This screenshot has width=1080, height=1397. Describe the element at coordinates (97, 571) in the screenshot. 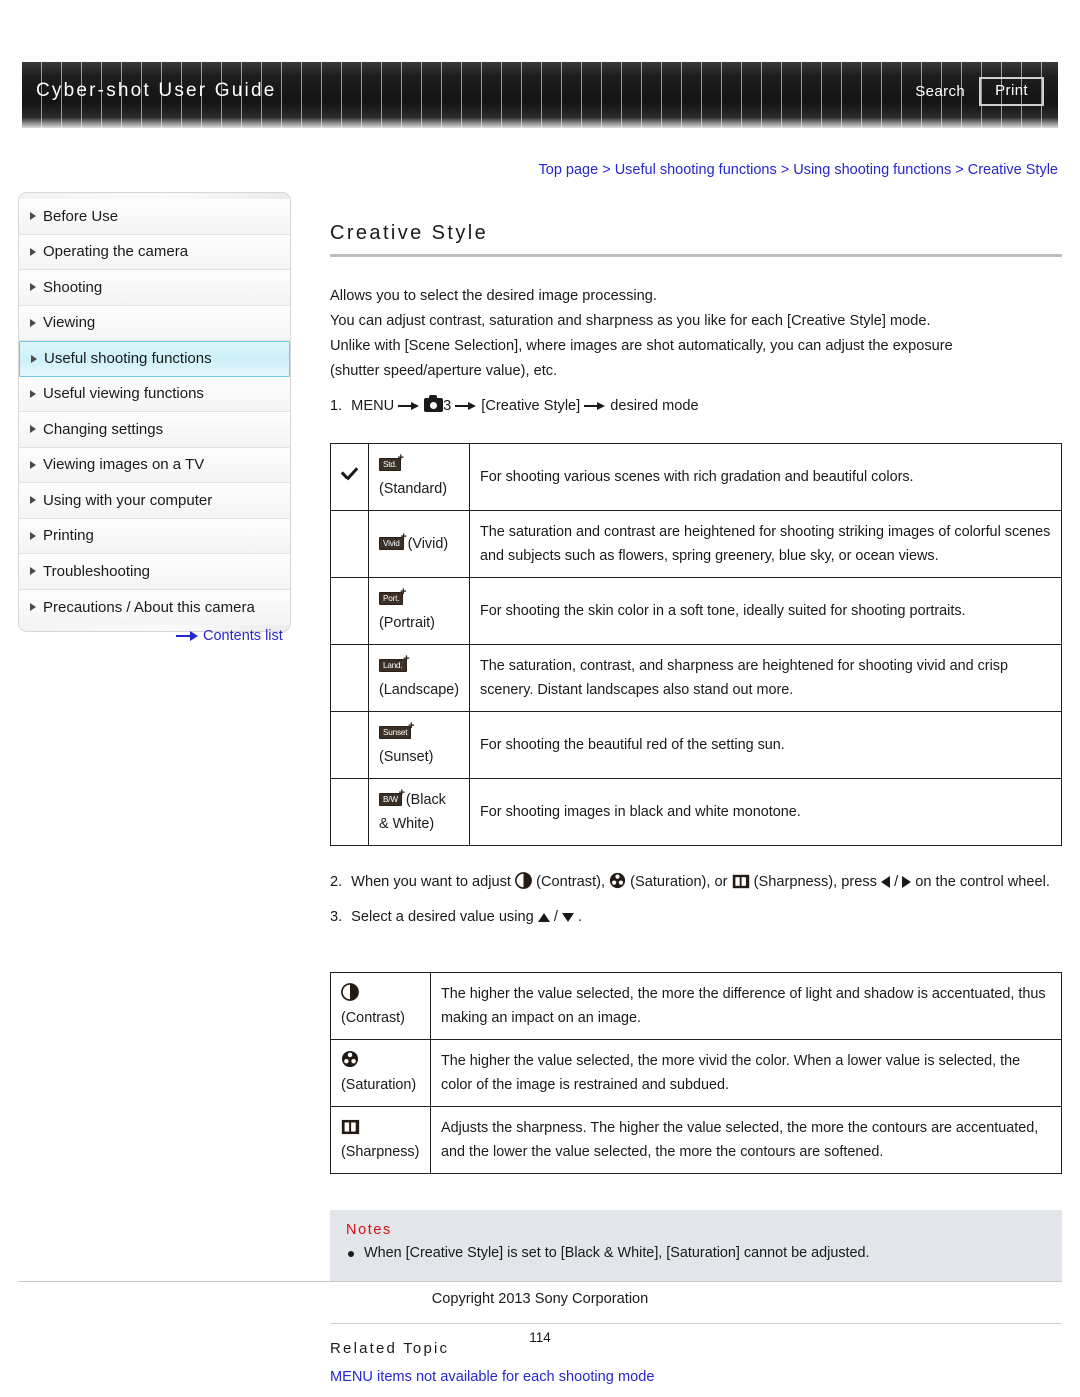

I see `sidebar-item-label: Troubleshooting` at that location.